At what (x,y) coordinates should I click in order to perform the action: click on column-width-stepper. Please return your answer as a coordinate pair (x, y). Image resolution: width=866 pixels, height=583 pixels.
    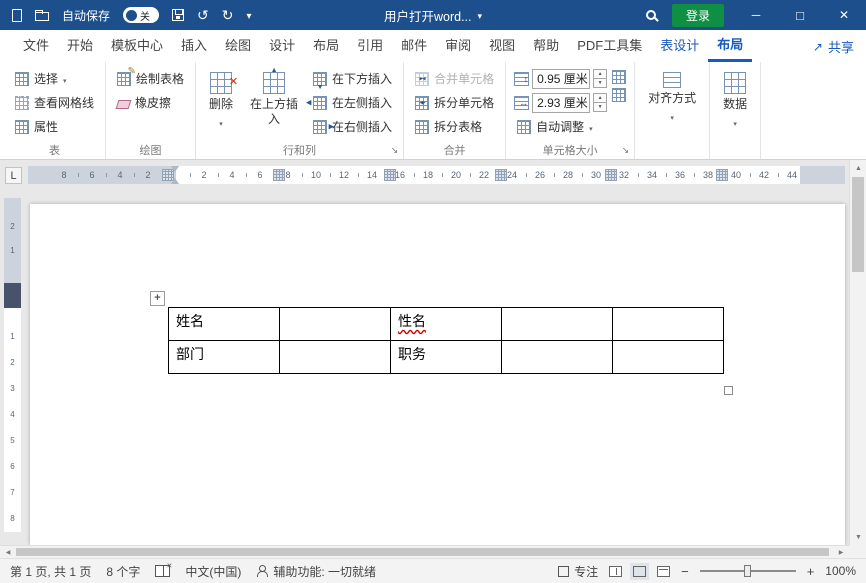
    Looking at the image, I should click on (600, 102).